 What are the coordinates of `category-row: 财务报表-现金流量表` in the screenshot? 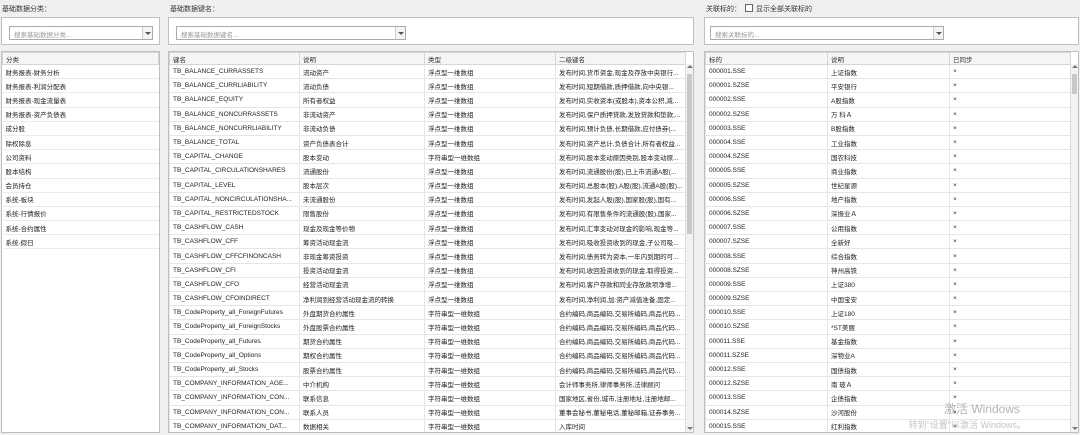 It's located at (80, 100).